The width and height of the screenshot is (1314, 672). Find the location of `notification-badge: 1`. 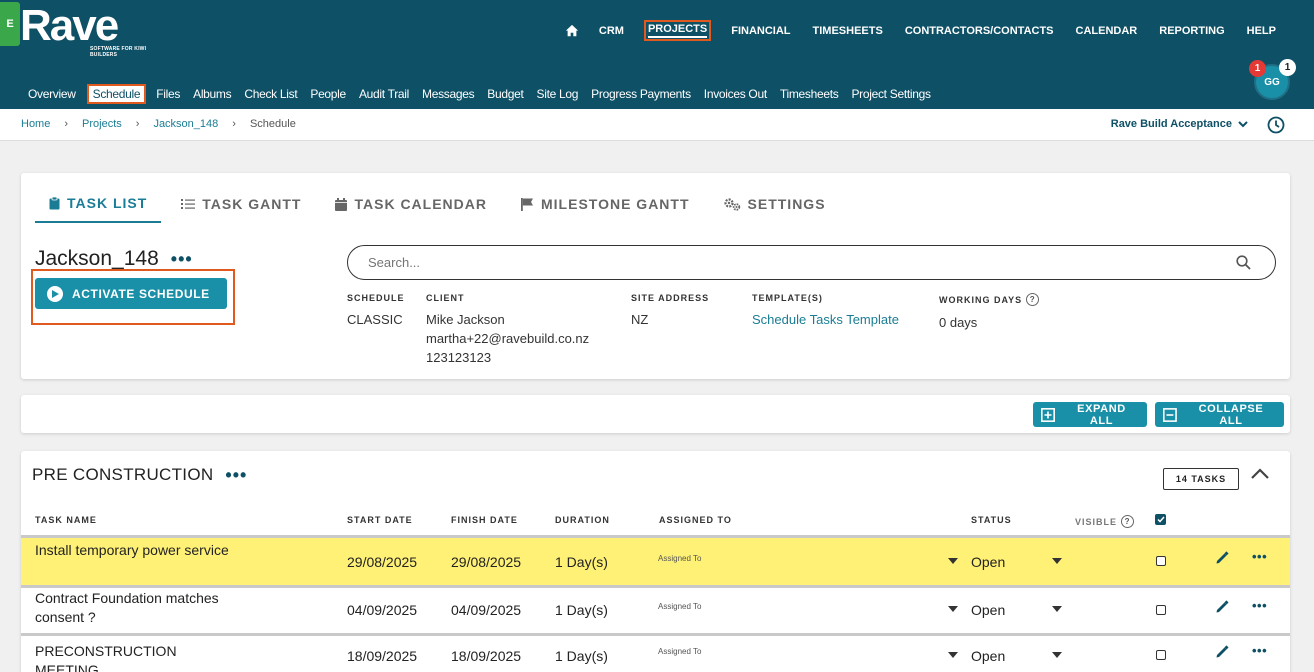

notification-badge: 1 is located at coordinates (1257, 68).